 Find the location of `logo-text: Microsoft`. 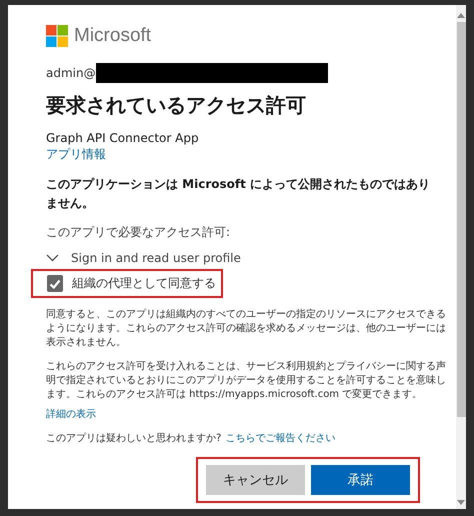

logo-text: Microsoft is located at coordinates (113, 36).